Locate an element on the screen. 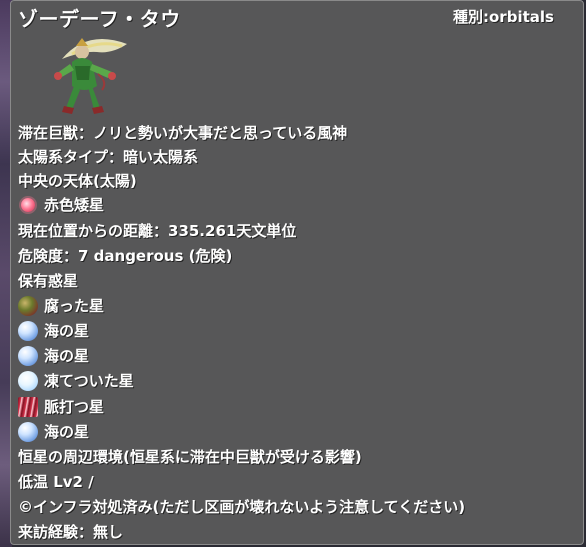  danger-line: 危険度：7 dangerous (危険) is located at coordinates (125, 256).